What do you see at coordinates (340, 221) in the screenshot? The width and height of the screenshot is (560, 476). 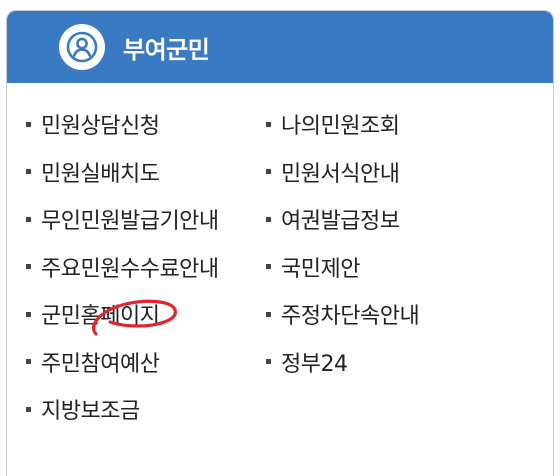 I see `menu-item-label: 여권발급정보` at bounding box center [340, 221].